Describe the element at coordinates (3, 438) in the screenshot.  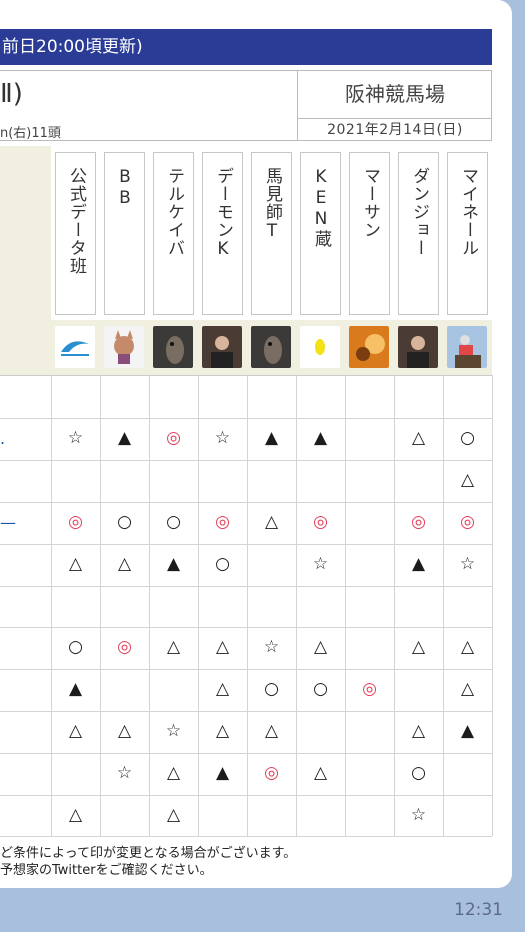
I see `row-edge-mark: .` at that location.